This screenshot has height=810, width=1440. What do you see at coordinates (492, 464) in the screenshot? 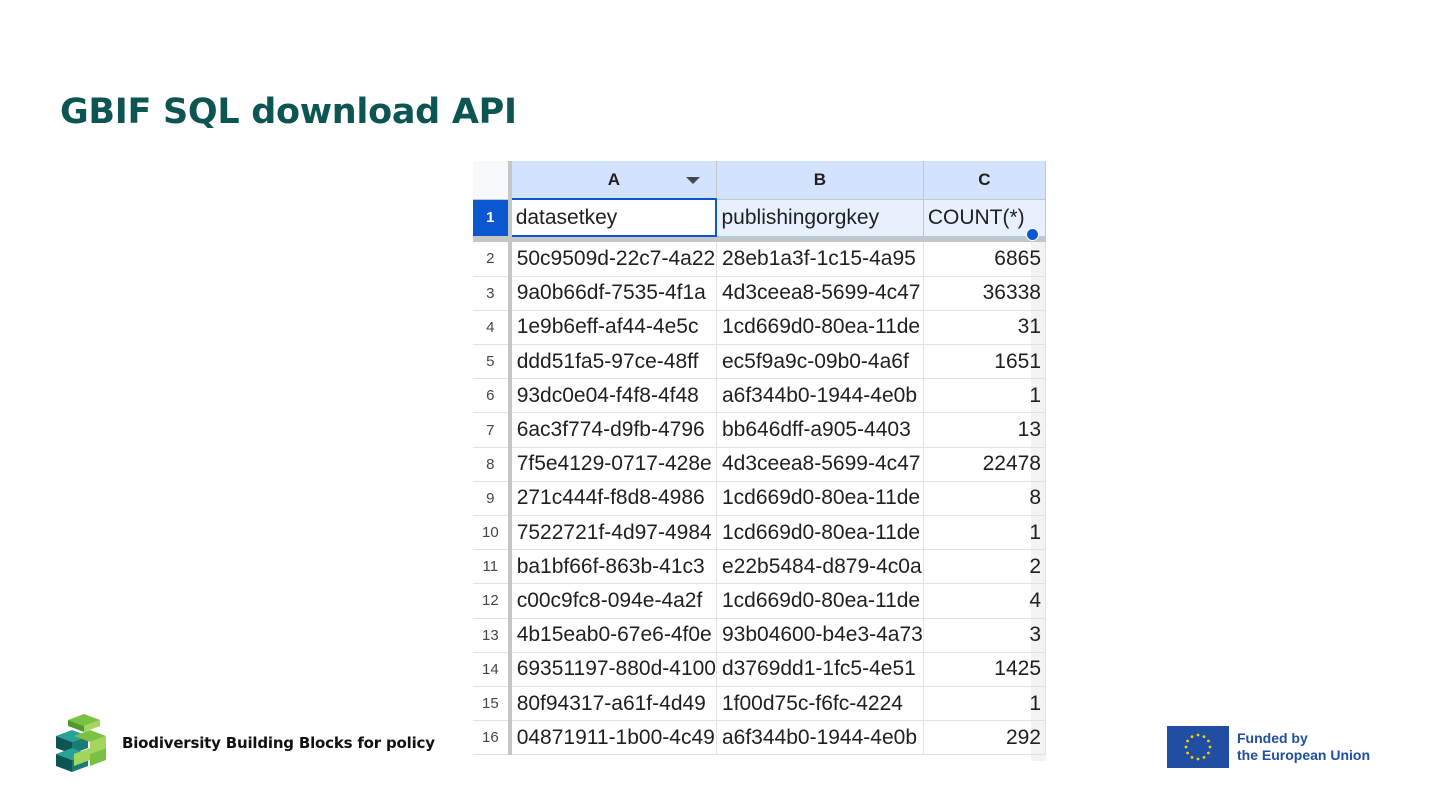
I see `row-number: 8` at bounding box center [492, 464].